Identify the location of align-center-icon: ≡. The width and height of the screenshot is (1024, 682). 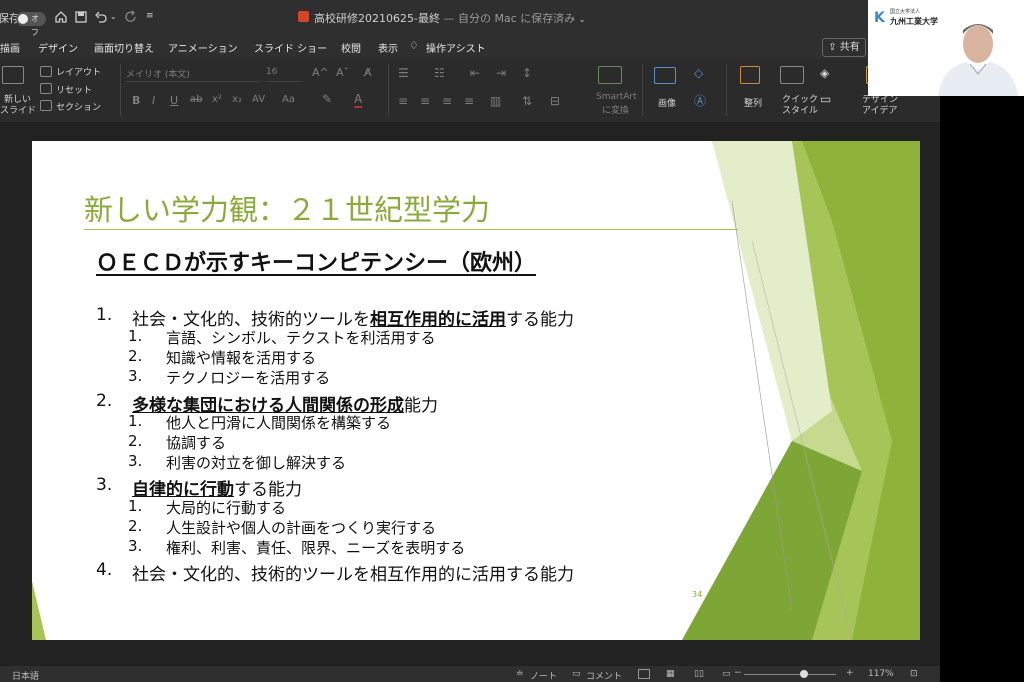
(425, 101).